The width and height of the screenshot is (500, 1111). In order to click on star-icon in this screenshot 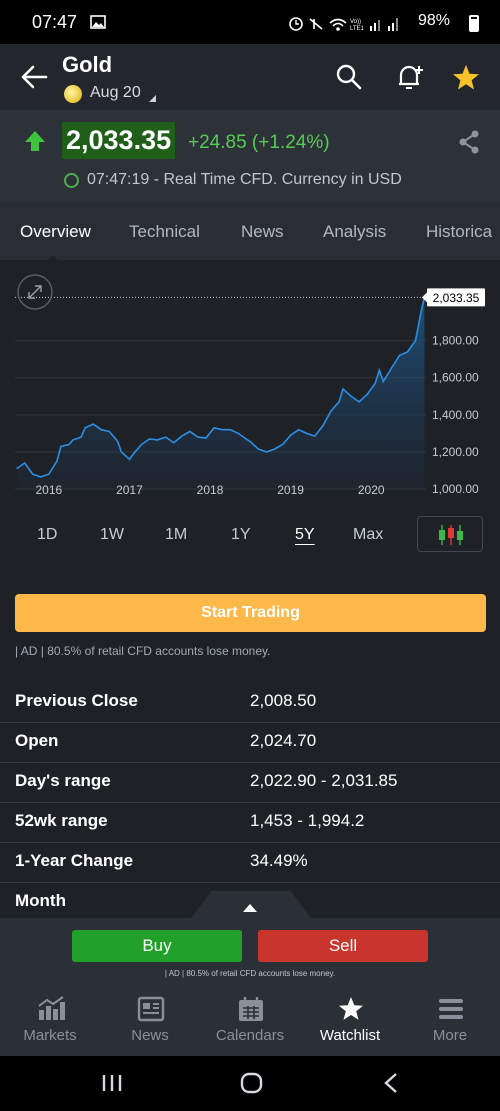, I will do `click(351, 1008)`.